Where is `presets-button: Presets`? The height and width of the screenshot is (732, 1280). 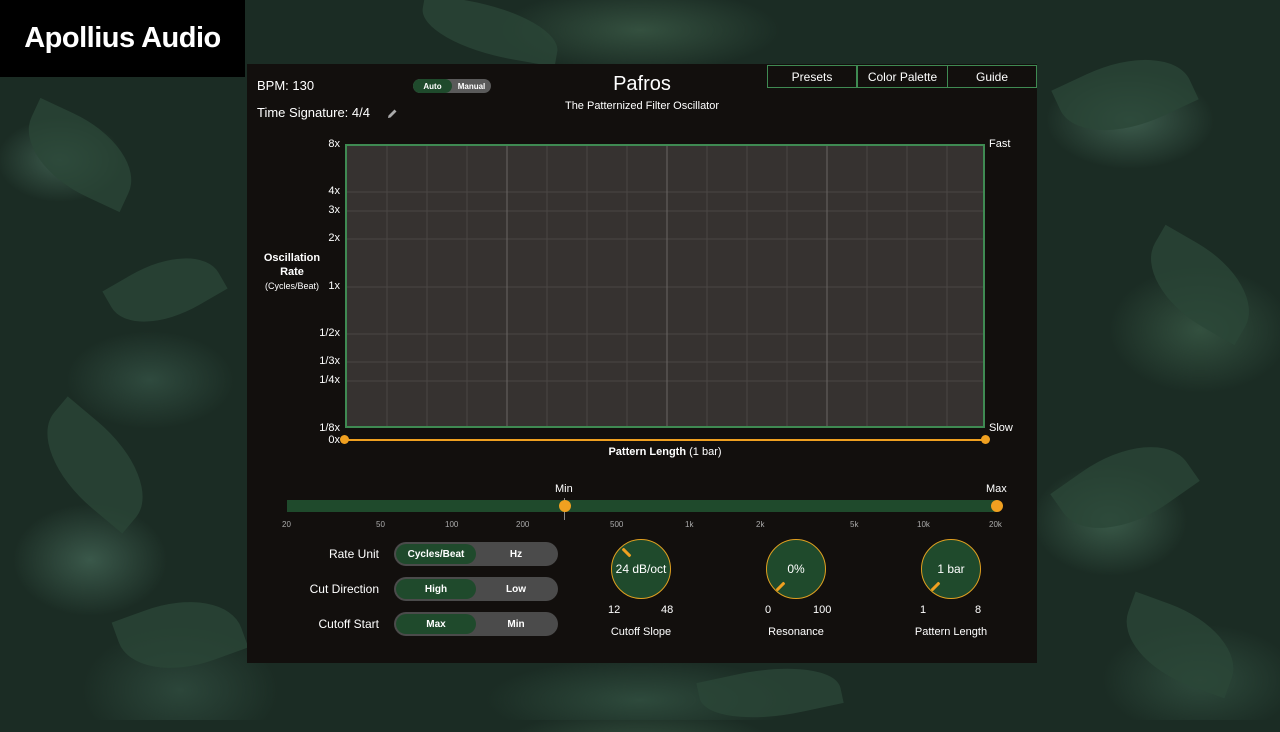
presets-button: Presets is located at coordinates (812, 76).